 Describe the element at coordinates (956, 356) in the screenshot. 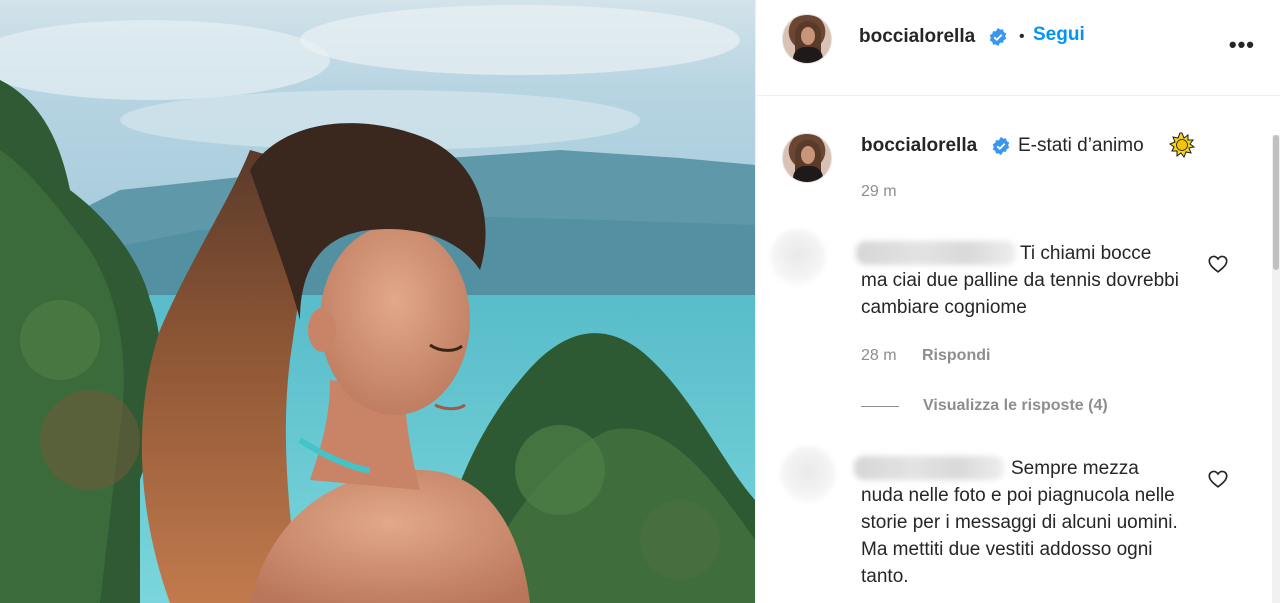

I see `reply-button: Rispondi` at that location.